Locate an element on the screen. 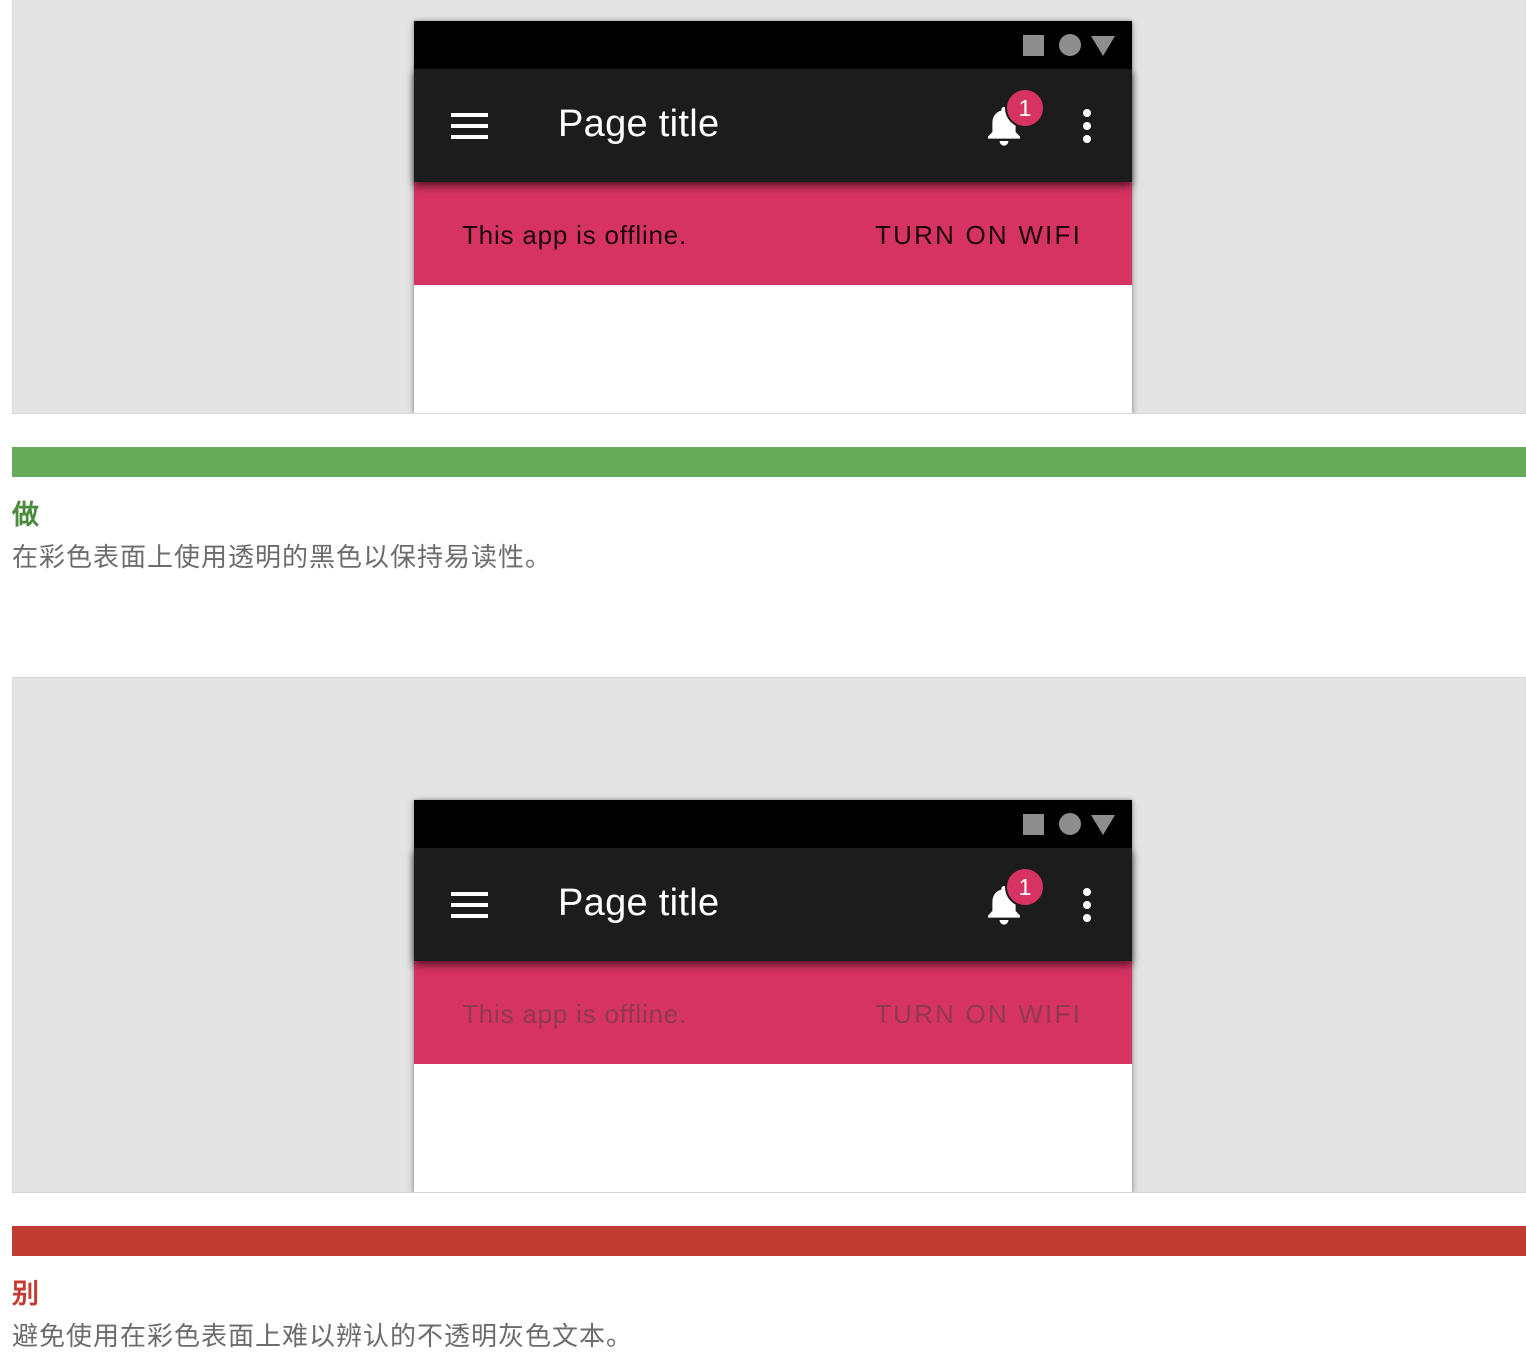  do-caption: 在彩色表面上使用透明的黑色以保持易读性。 is located at coordinates (282, 558).